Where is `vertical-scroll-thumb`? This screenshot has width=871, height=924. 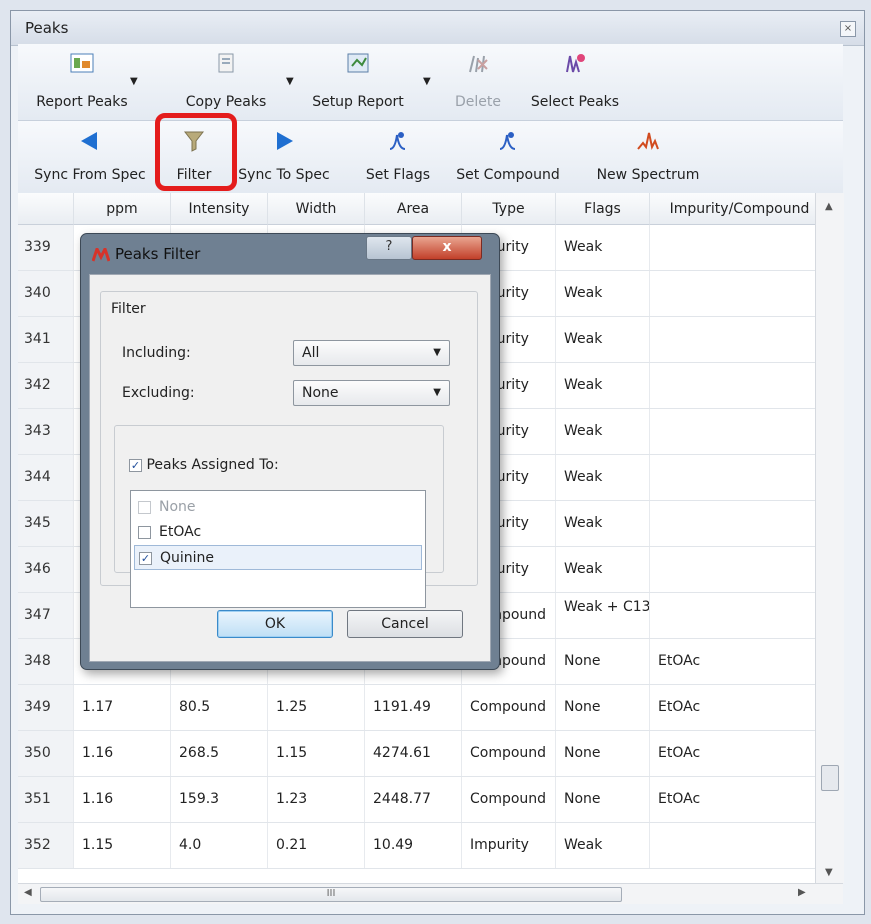
vertical-scroll-thumb is located at coordinates (830, 778).